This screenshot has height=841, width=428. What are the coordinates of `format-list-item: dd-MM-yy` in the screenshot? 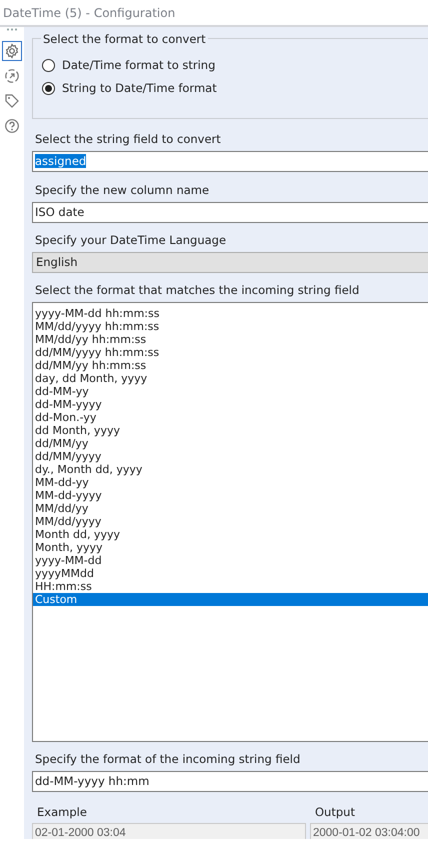 It's located at (230, 391).